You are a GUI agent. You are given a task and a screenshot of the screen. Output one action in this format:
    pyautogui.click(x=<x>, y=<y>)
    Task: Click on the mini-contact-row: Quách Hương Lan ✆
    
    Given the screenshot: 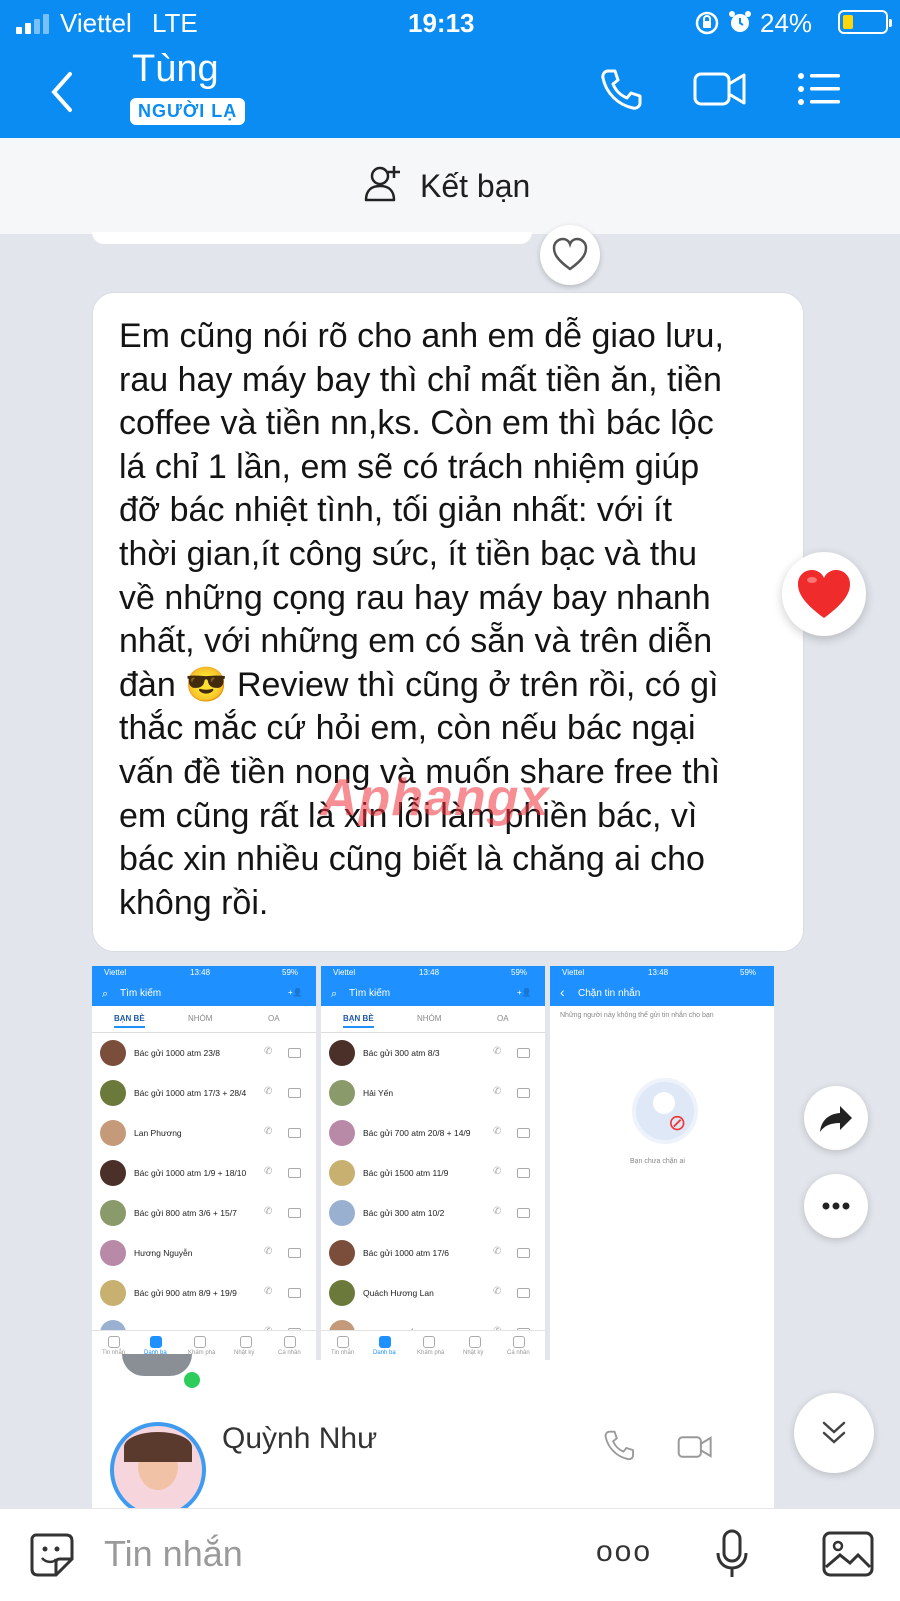 What is the action you would take?
    pyautogui.click(x=433, y=1294)
    